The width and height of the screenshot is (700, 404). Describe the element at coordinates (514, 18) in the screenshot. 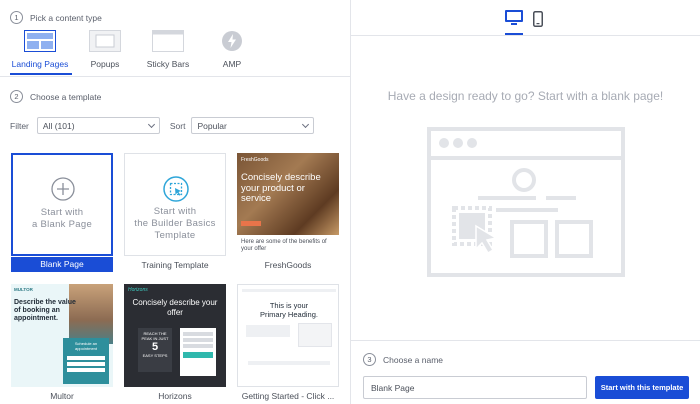

I see `desktop-icon` at that location.